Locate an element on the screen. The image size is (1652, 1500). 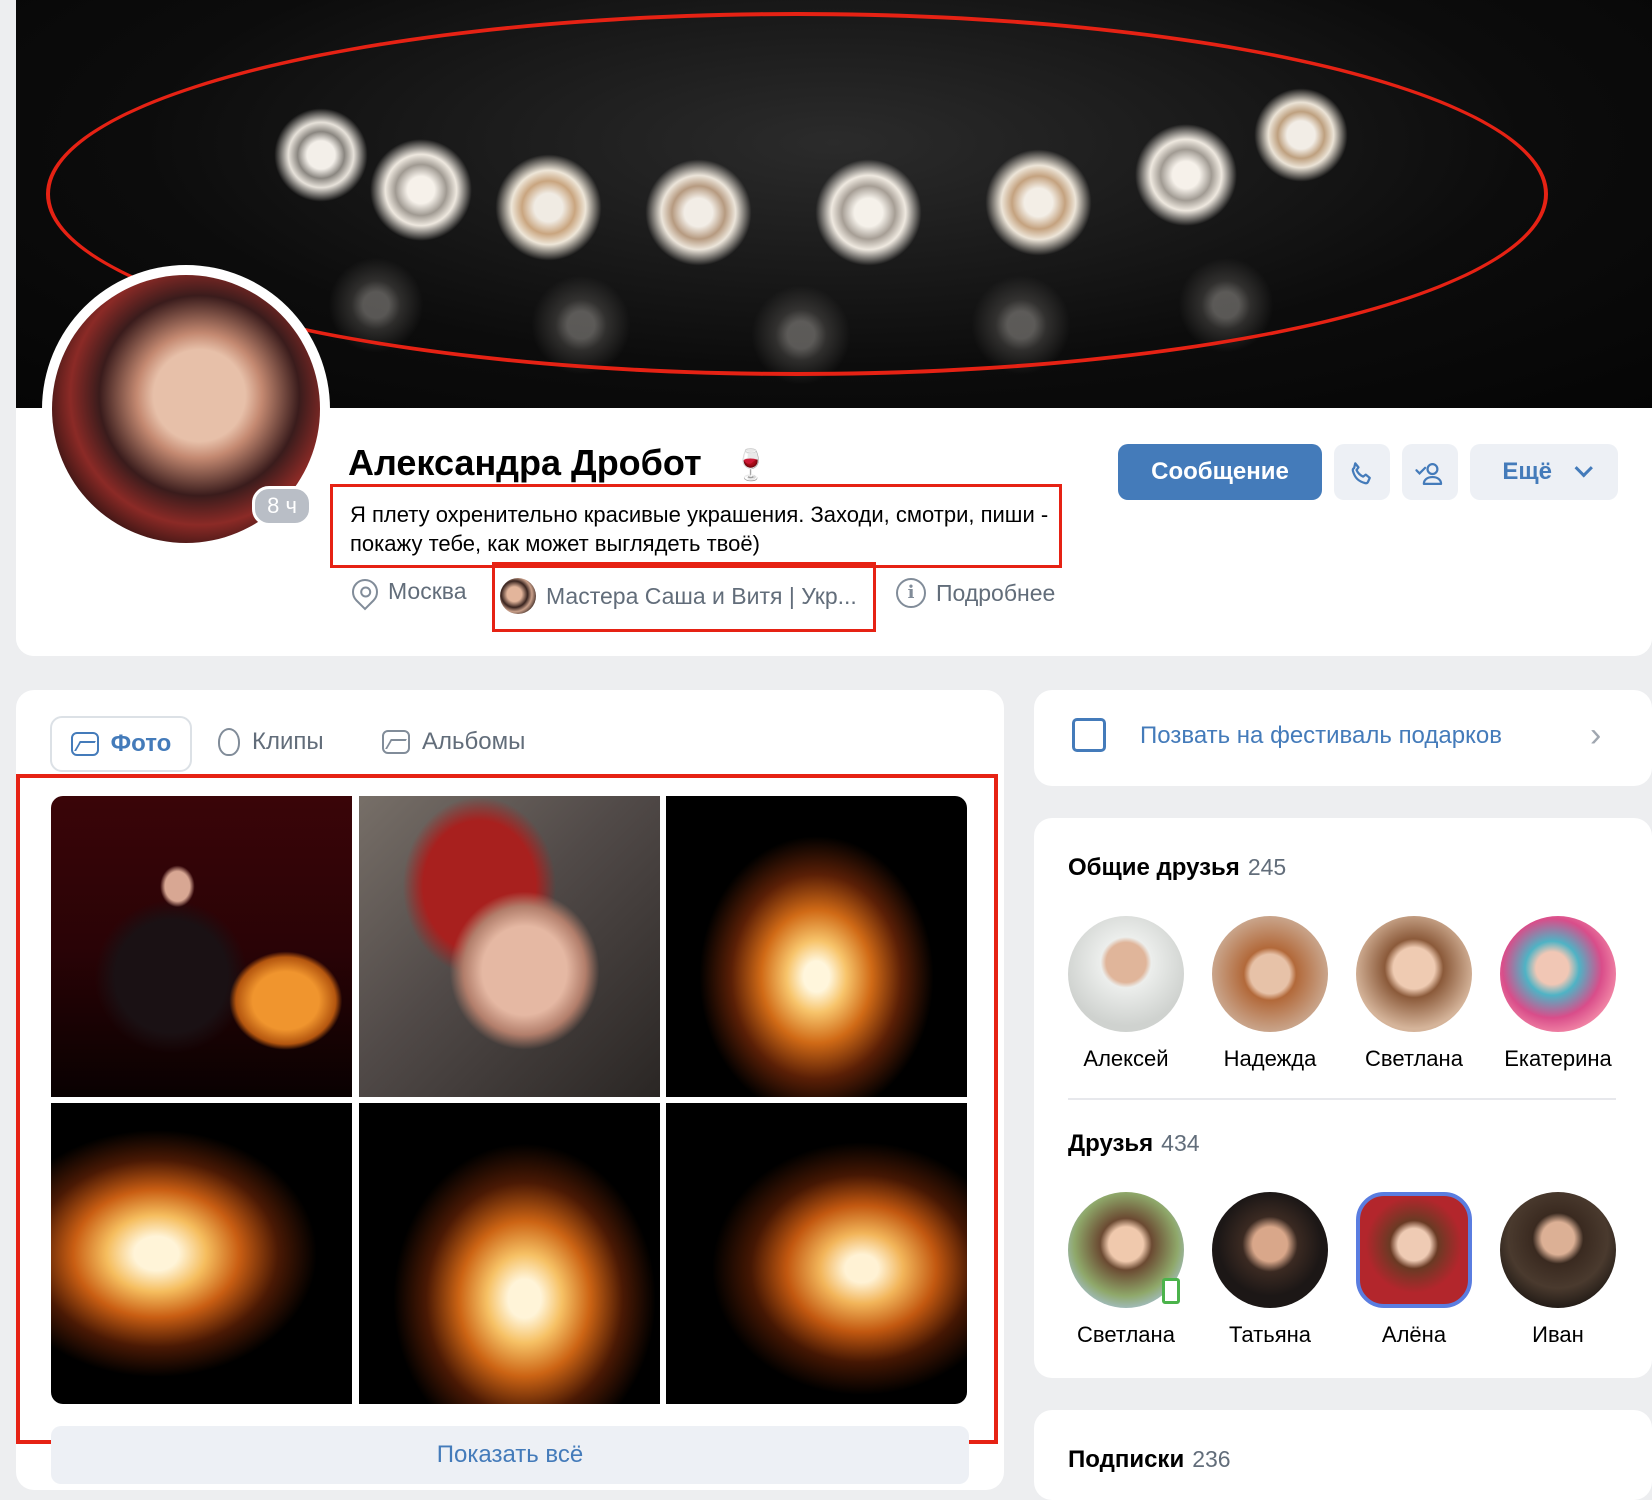
friend-name: Алёна is located at coordinates (1414, 1334).